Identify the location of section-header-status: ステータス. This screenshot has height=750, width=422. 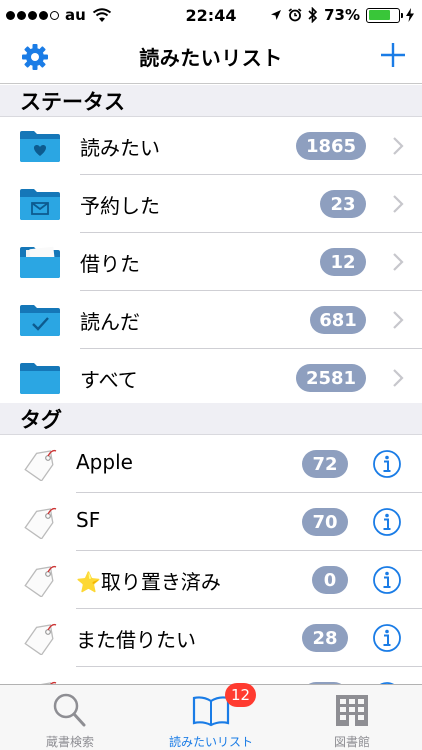
(211, 101).